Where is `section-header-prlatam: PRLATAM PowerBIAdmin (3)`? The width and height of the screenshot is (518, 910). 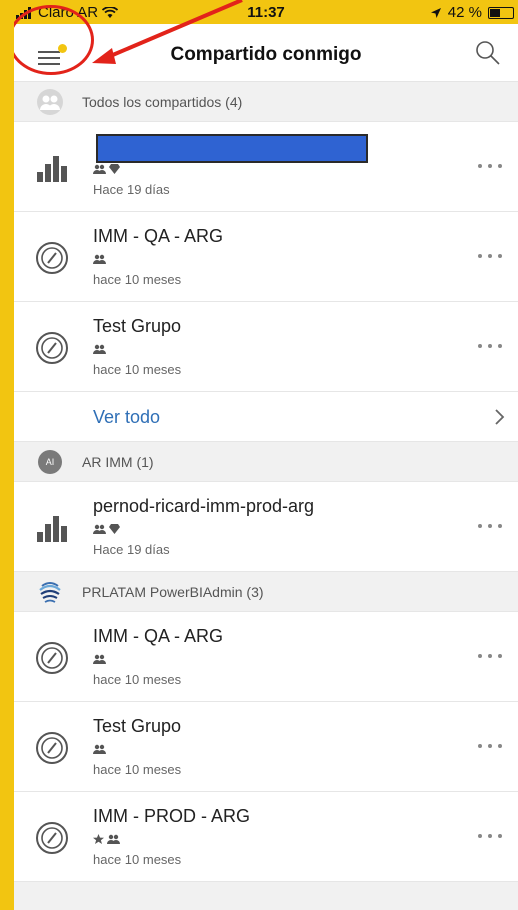 section-header-prlatam: PRLATAM PowerBIAdmin (3) is located at coordinates (266, 592).